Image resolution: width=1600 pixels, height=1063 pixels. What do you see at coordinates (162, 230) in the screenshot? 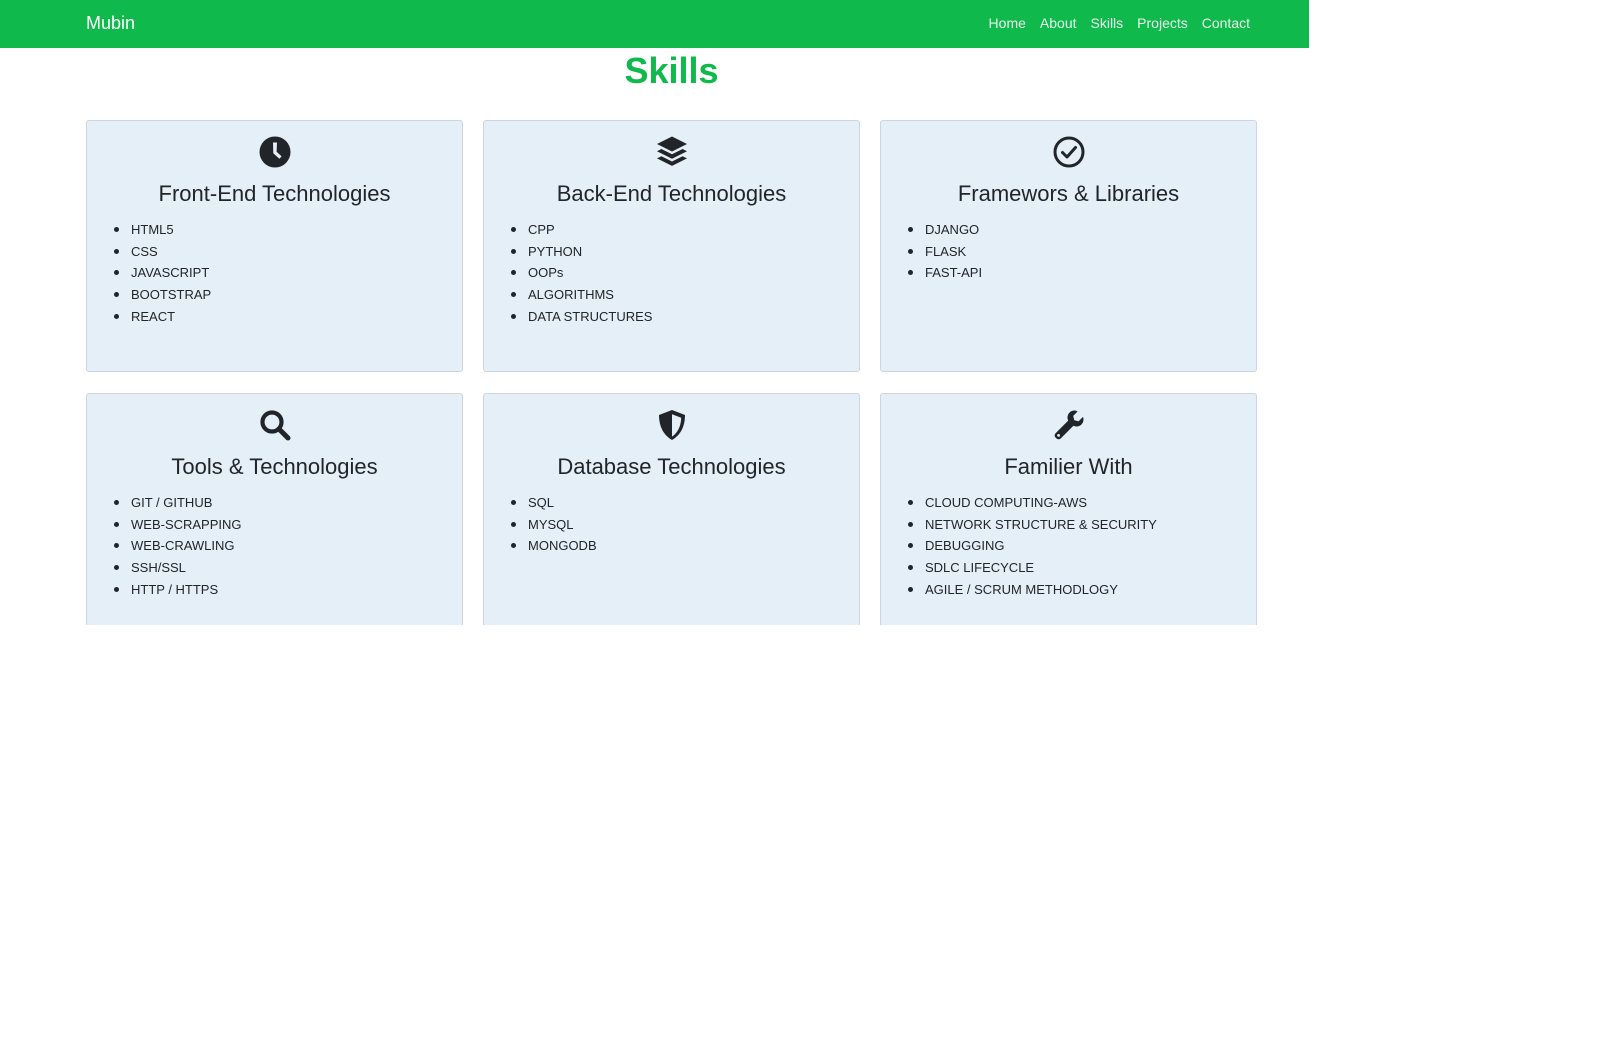
I see `list-item: HTML5` at bounding box center [162, 230].